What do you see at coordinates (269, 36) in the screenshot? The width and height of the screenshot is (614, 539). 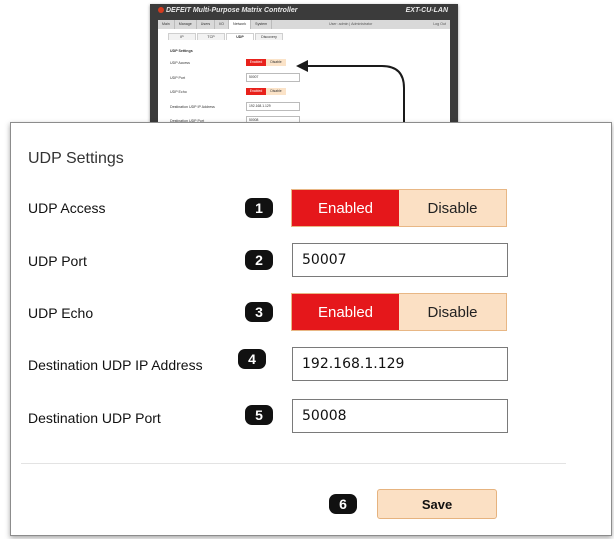 I see `thumb-tab-discovery: Discovery` at bounding box center [269, 36].